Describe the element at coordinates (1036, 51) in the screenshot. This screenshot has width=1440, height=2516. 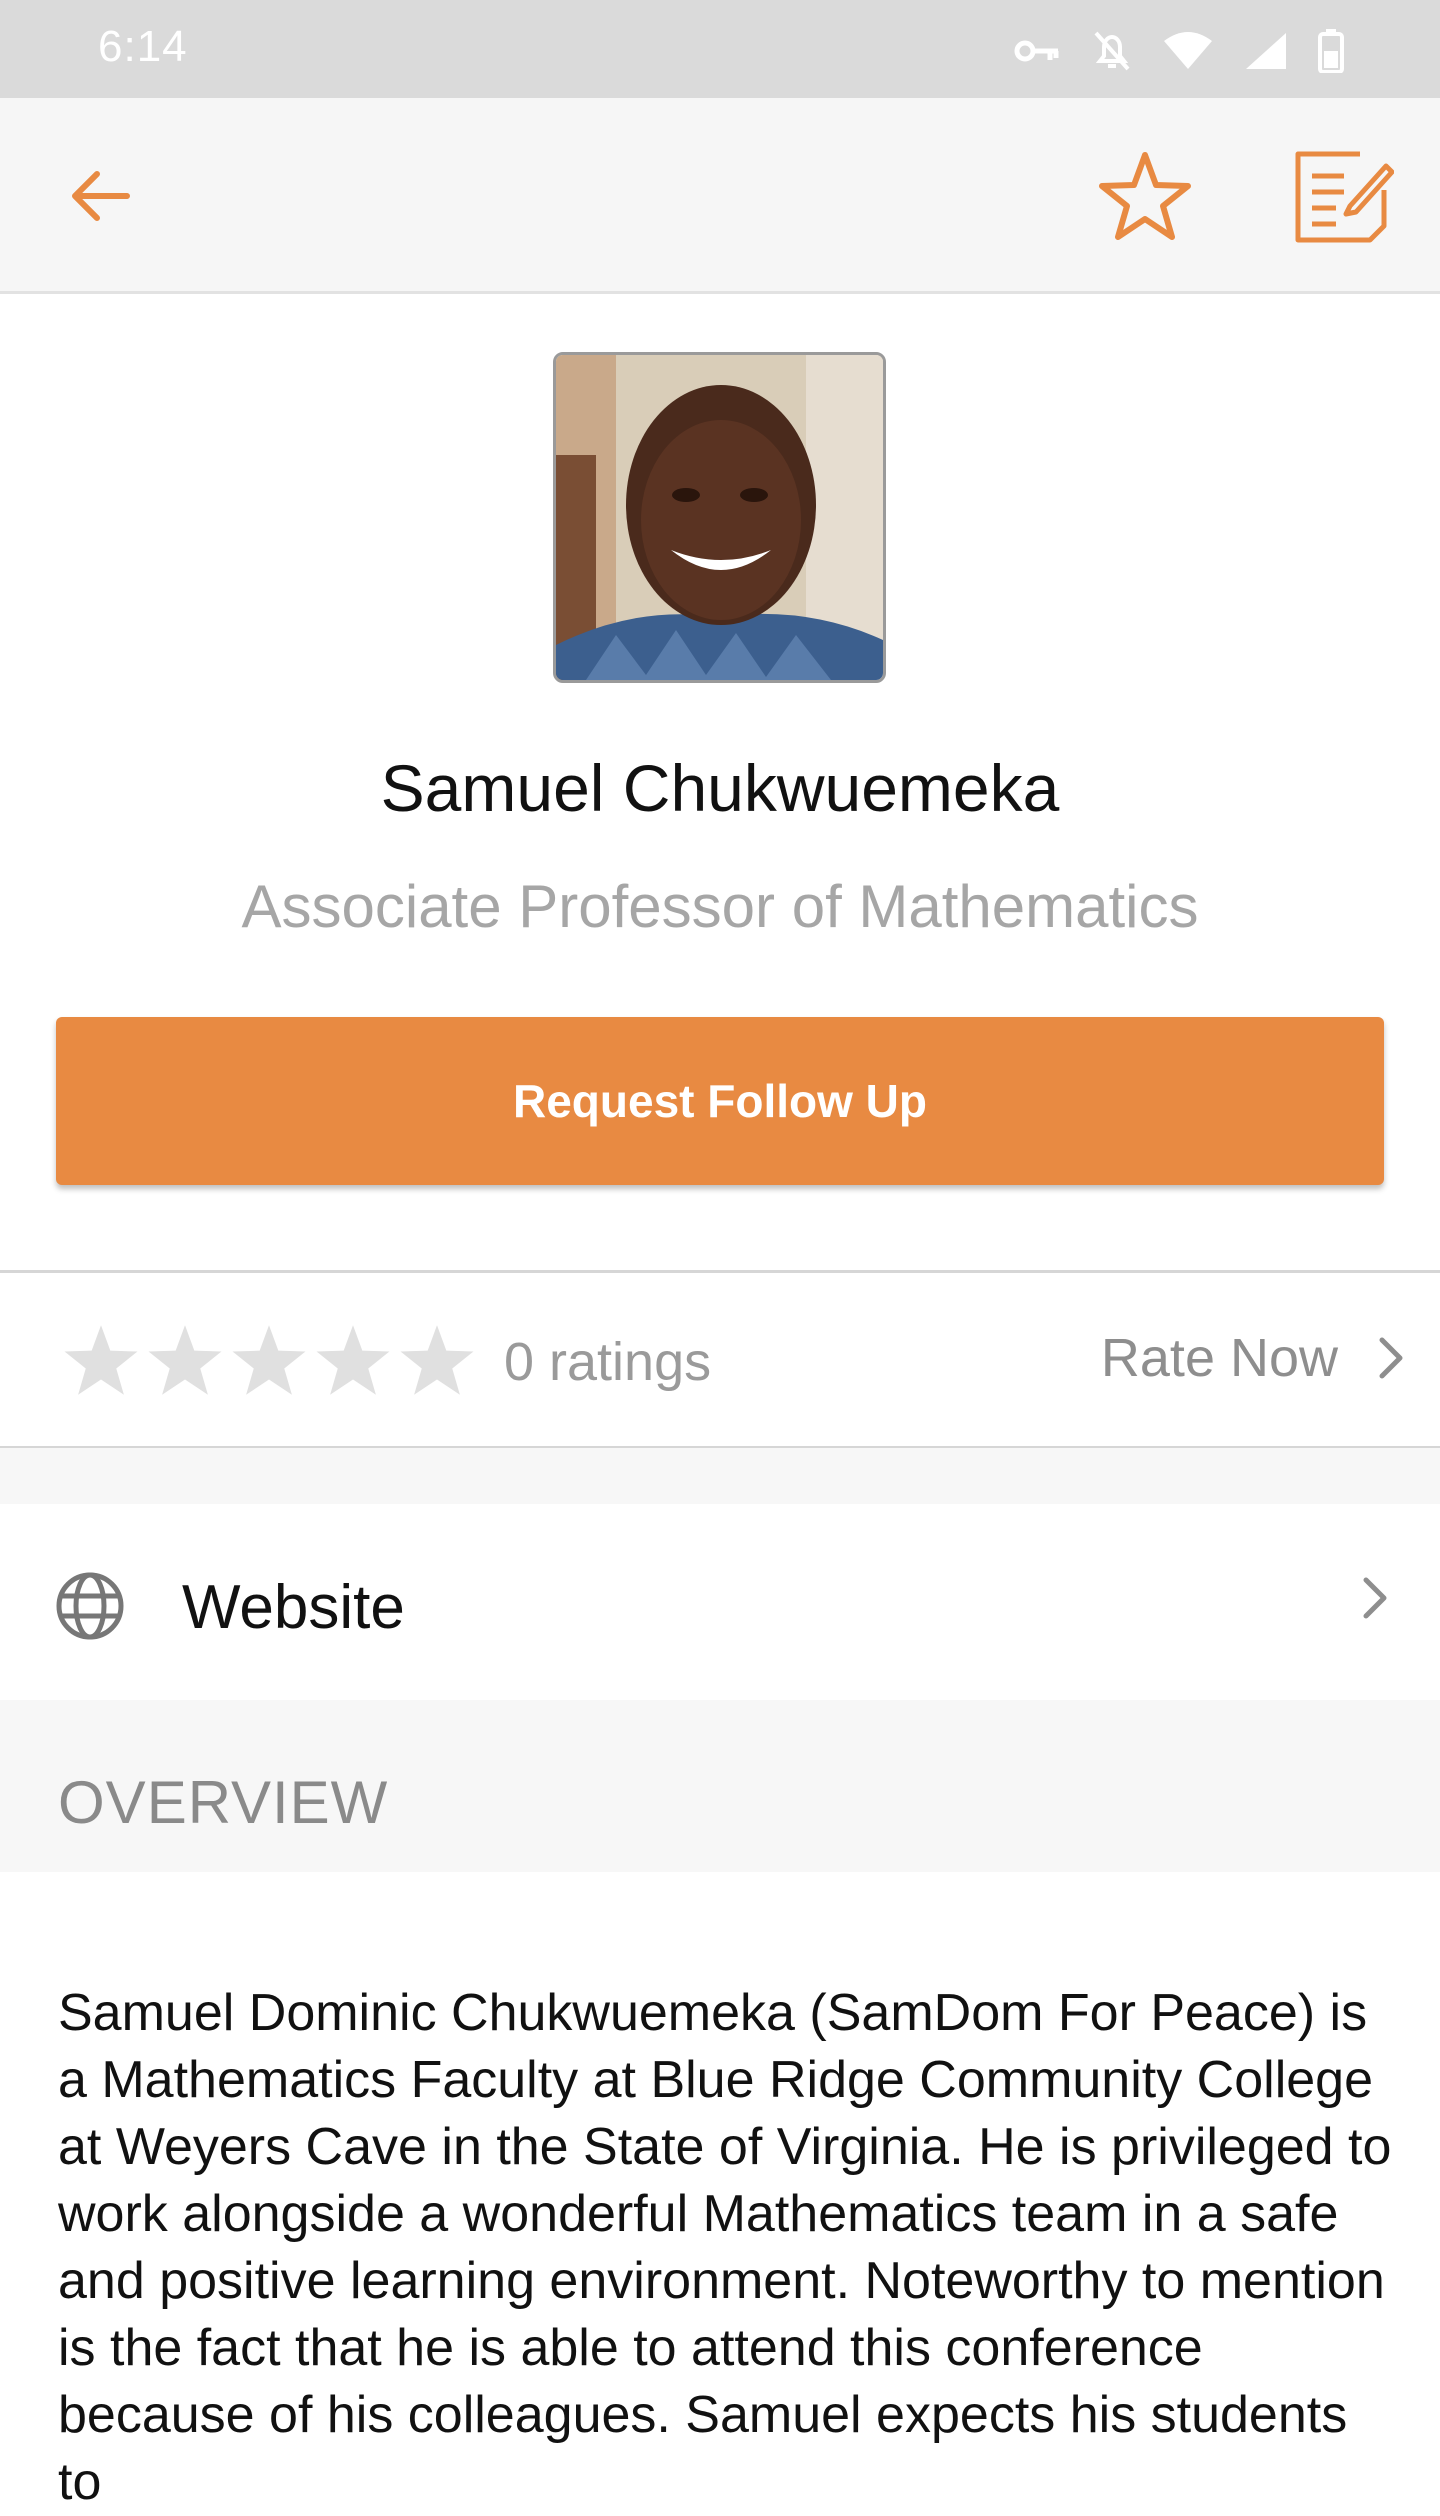
I see `vpn-key-icon` at that location.